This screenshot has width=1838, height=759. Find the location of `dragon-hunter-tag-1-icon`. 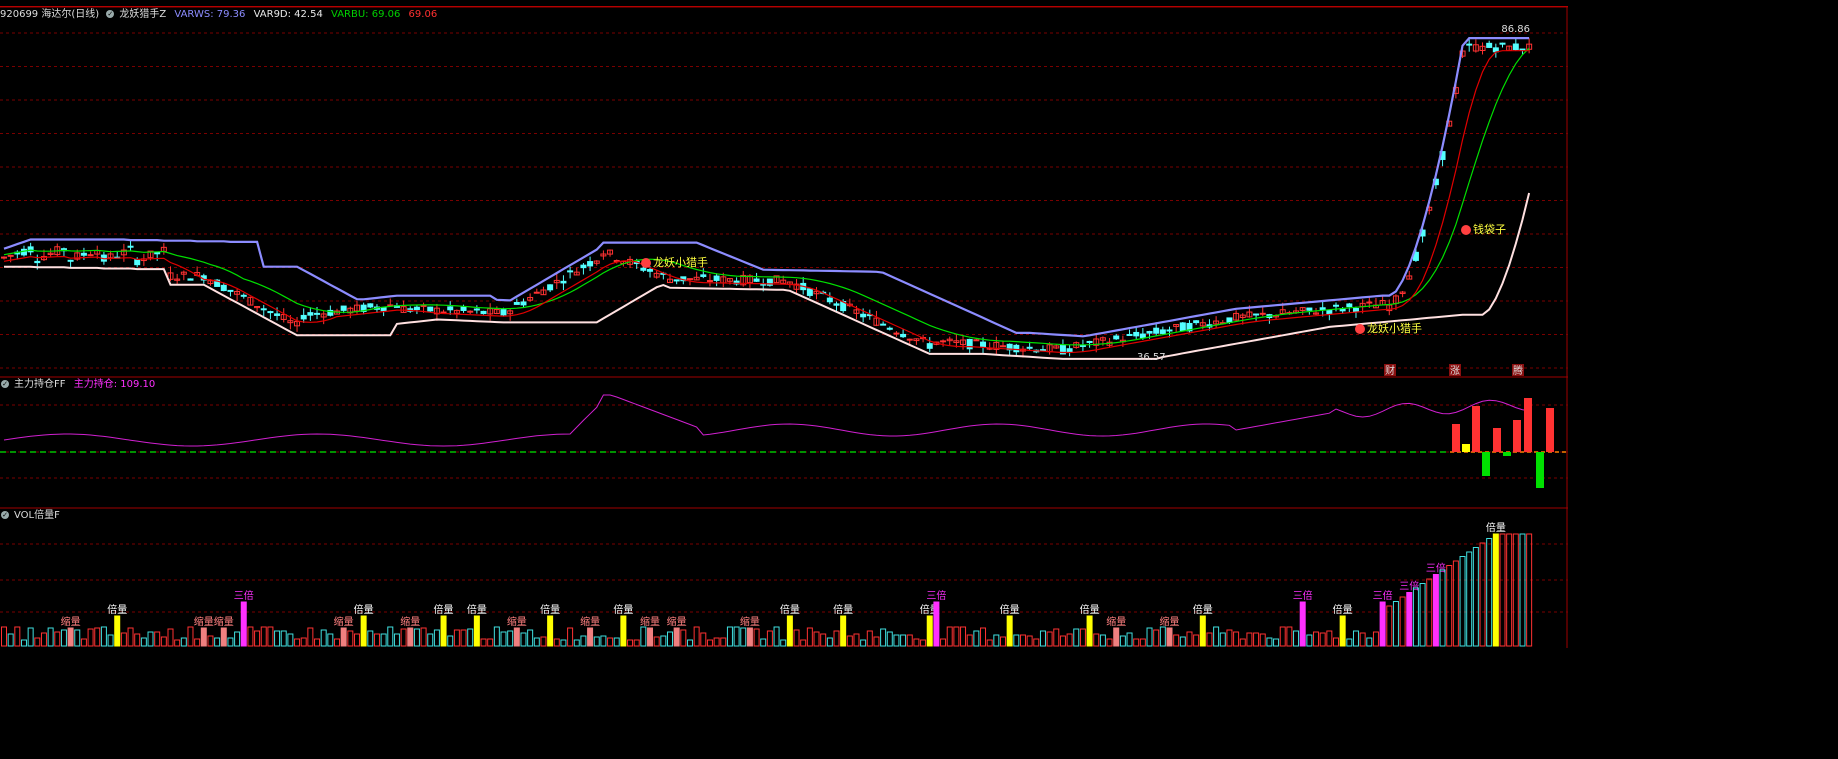

dragon-hunter-tag-1-icon is located at coordinates (646, 263).